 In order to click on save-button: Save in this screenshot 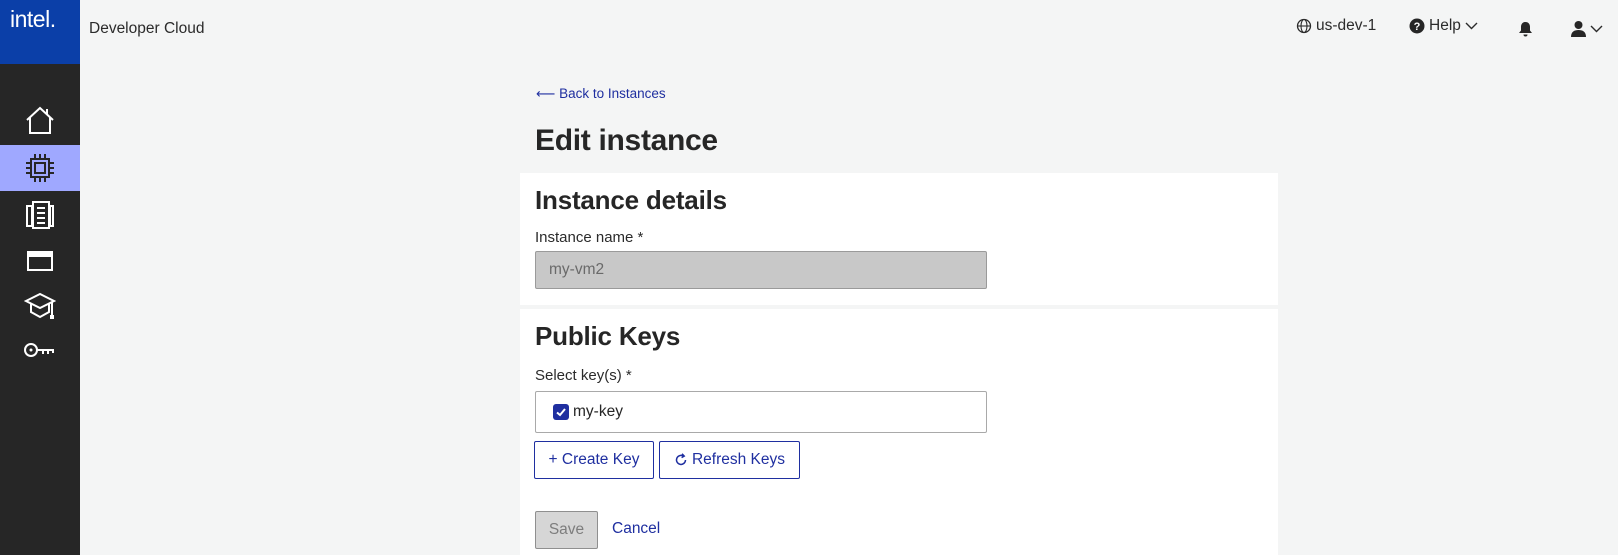, I will do `click(566, 530)`.